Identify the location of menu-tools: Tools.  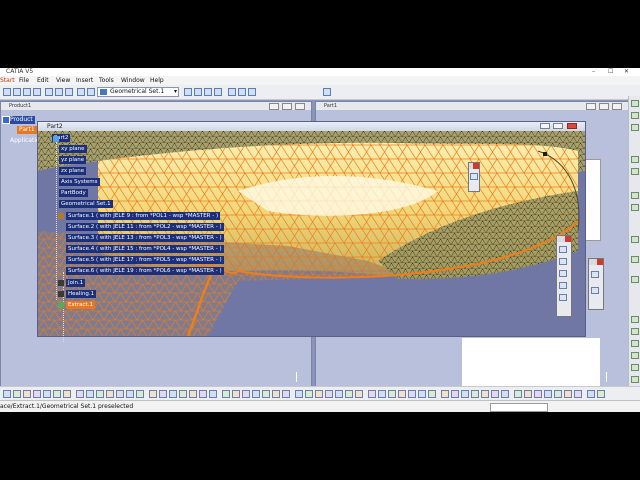
(106, 80).